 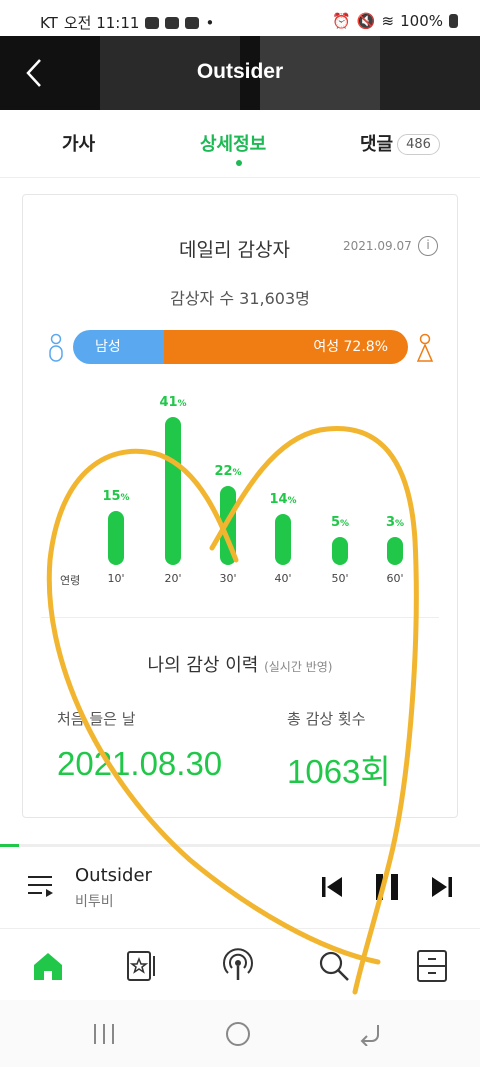 I want to click on total-count-value: 1063회, so click(x=339, y=771).